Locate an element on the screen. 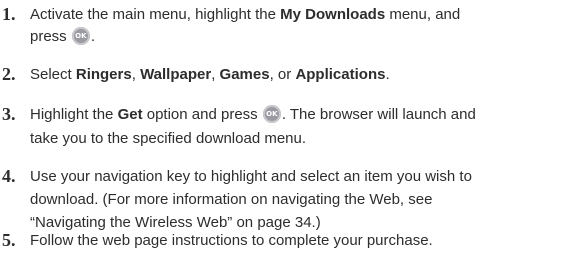 The image size is (573, 260). bold-term: Get is located at coordinates (130, 114).